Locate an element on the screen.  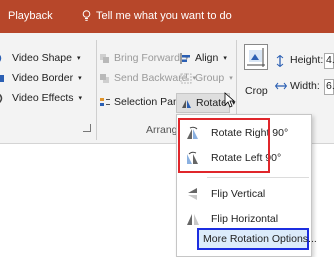
rotate-button: Rotate ▾ is located at coordinates (205, 103).